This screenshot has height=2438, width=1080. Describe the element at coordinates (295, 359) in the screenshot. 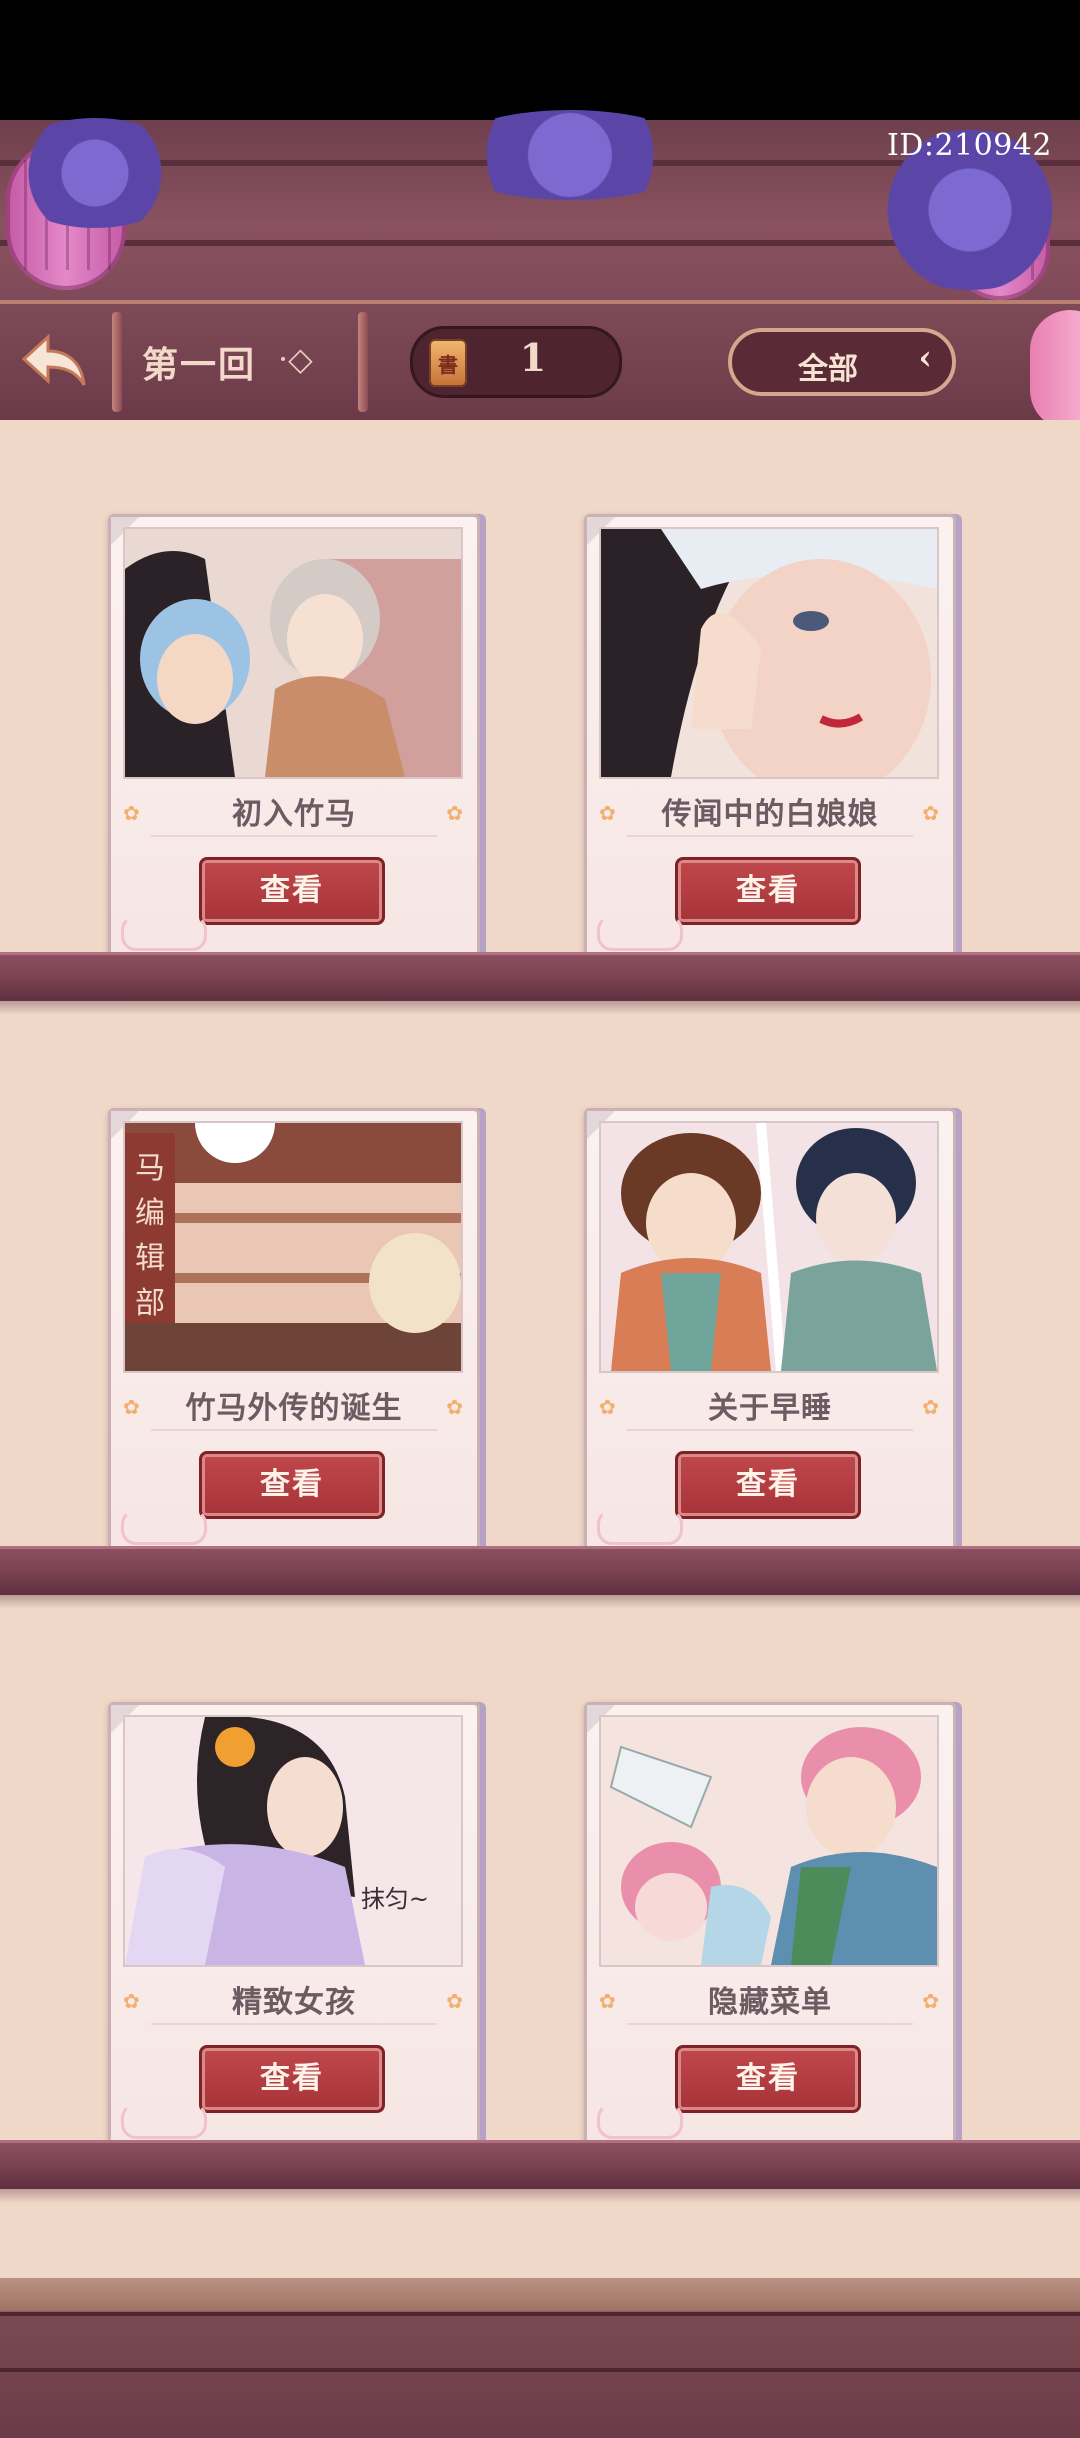

I see `chapter-deco: ·◇` at that location.